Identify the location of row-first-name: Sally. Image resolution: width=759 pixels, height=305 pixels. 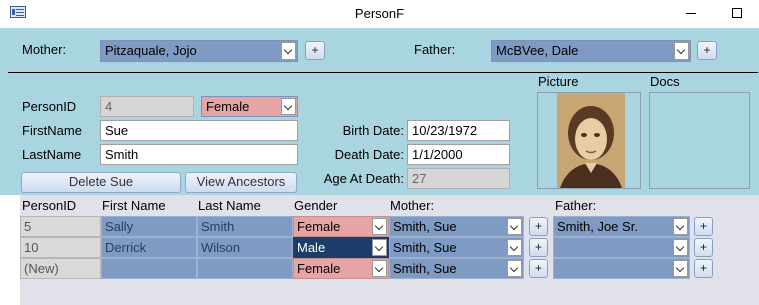
(149, 226).